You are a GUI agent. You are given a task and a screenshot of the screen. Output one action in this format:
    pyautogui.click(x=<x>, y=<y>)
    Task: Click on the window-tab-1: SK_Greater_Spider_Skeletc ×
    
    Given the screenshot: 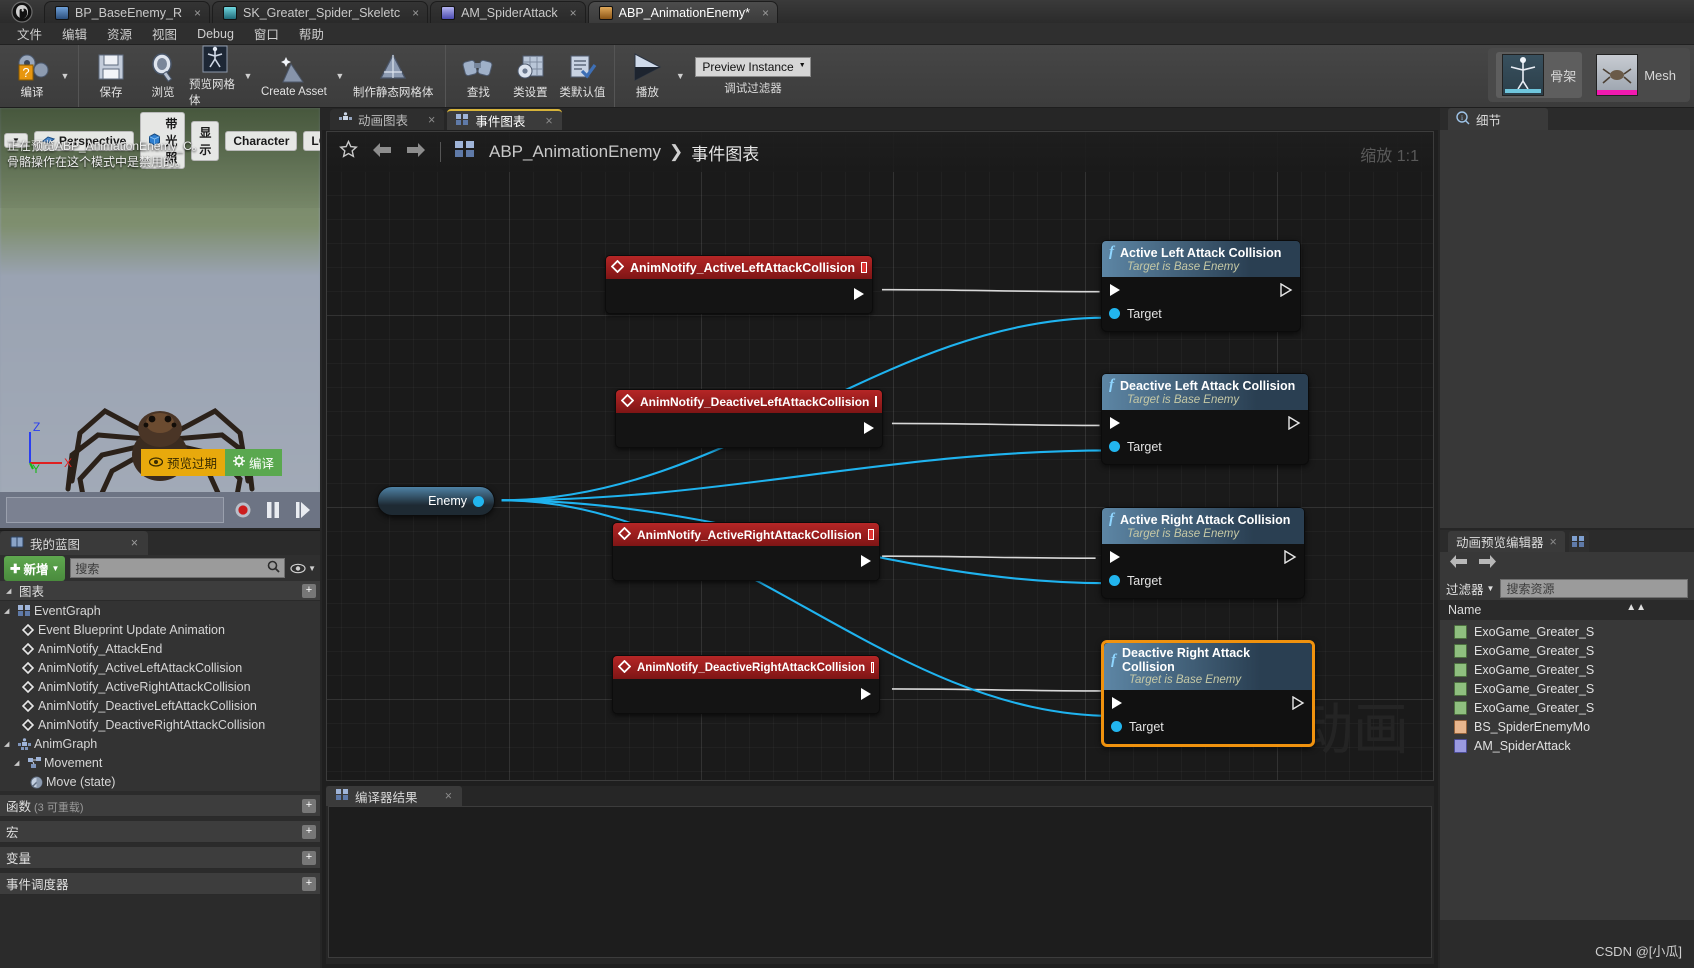 What is the action you would take?
    pyautogui.click(x=320, y=12)
    